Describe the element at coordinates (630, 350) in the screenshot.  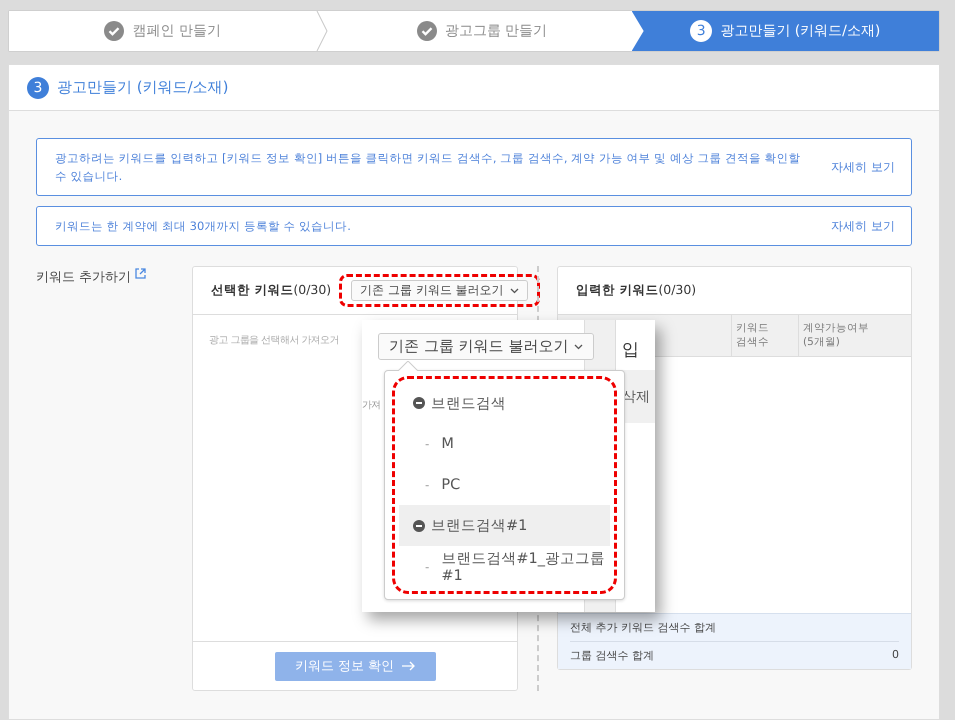
I see `column-header: 입` at that location.